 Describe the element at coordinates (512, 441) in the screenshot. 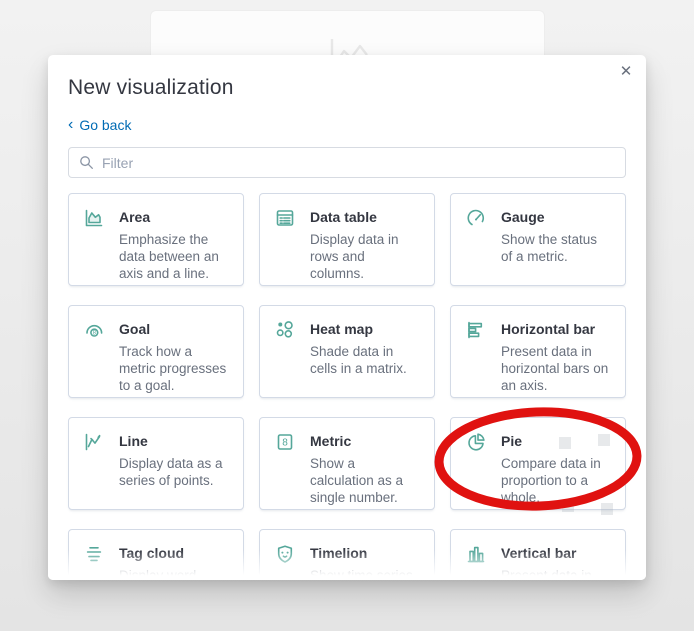

I see `vis-card-title: Pie` at that location.